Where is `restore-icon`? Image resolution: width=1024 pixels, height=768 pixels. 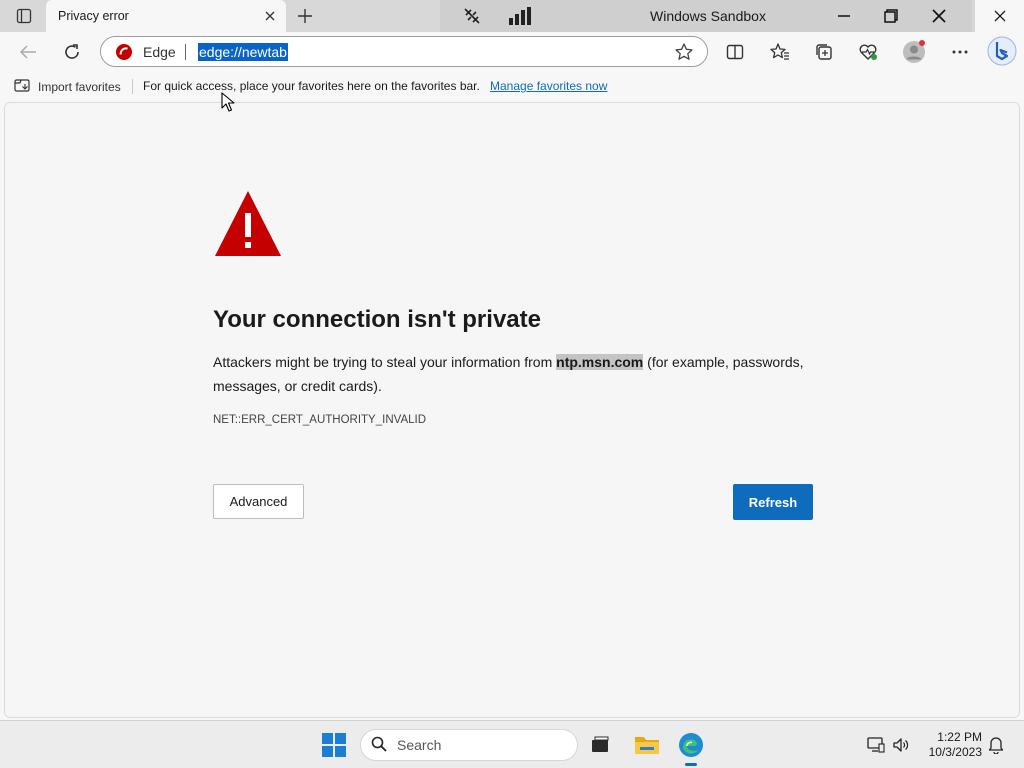
restore-icon is located at coordinates (891, 16).